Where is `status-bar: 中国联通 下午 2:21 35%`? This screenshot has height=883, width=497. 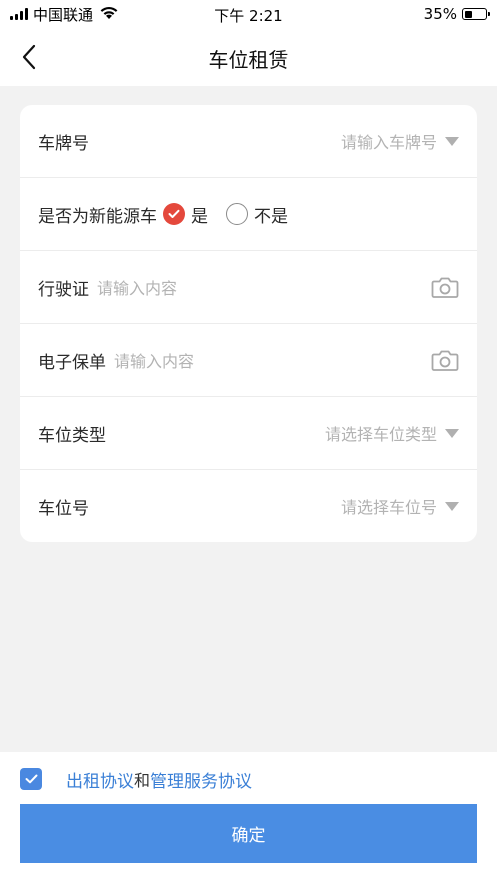 status-bar: 中国联通 下午 2:21 35% is located at coordinates (248, 15).